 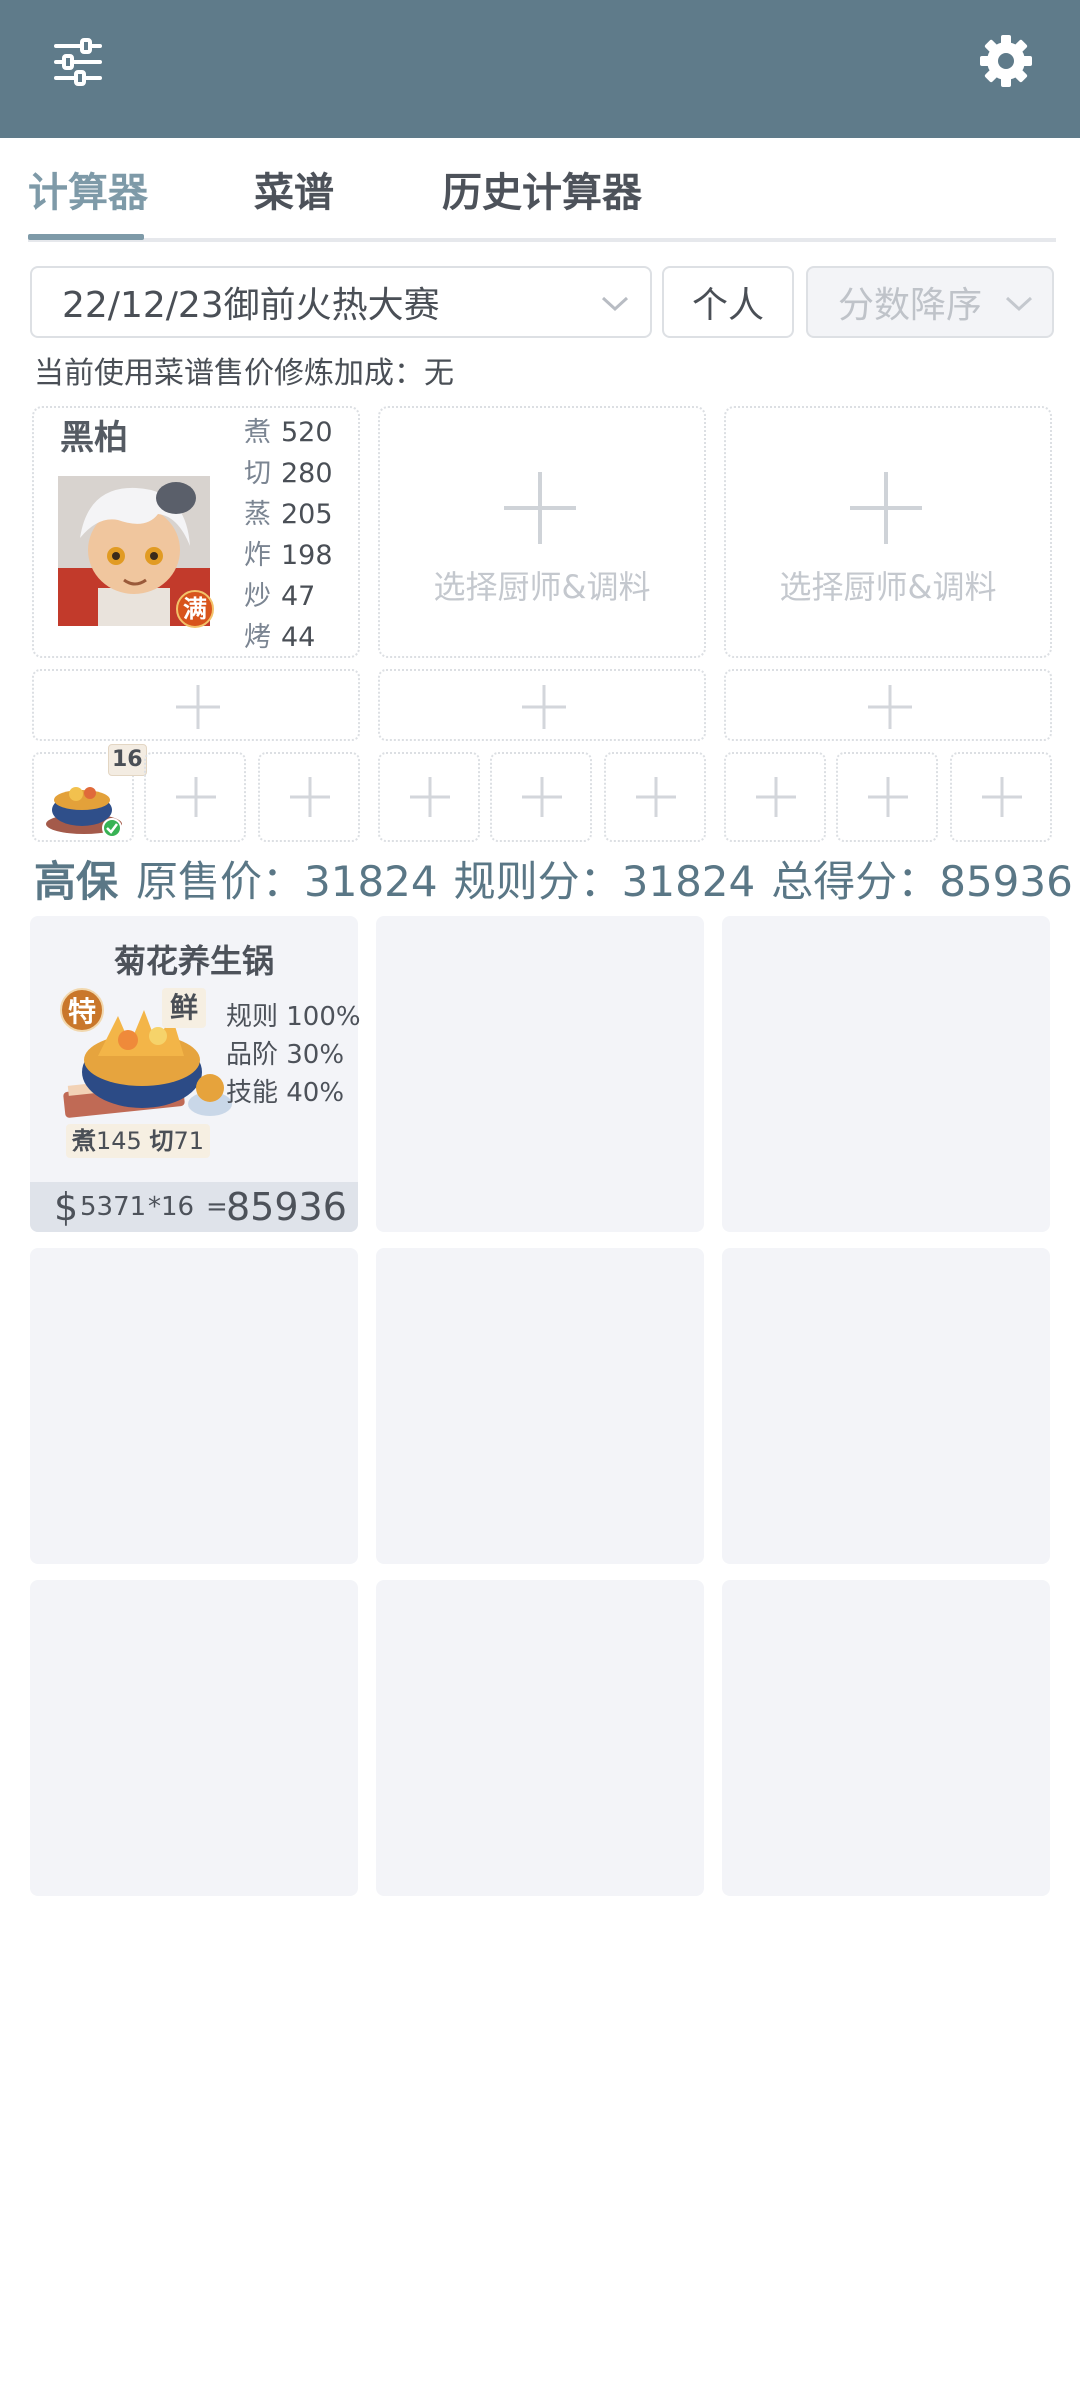 I want to click on event-select: 22/12/23御前火热大赛, so click(x=341, y=302).